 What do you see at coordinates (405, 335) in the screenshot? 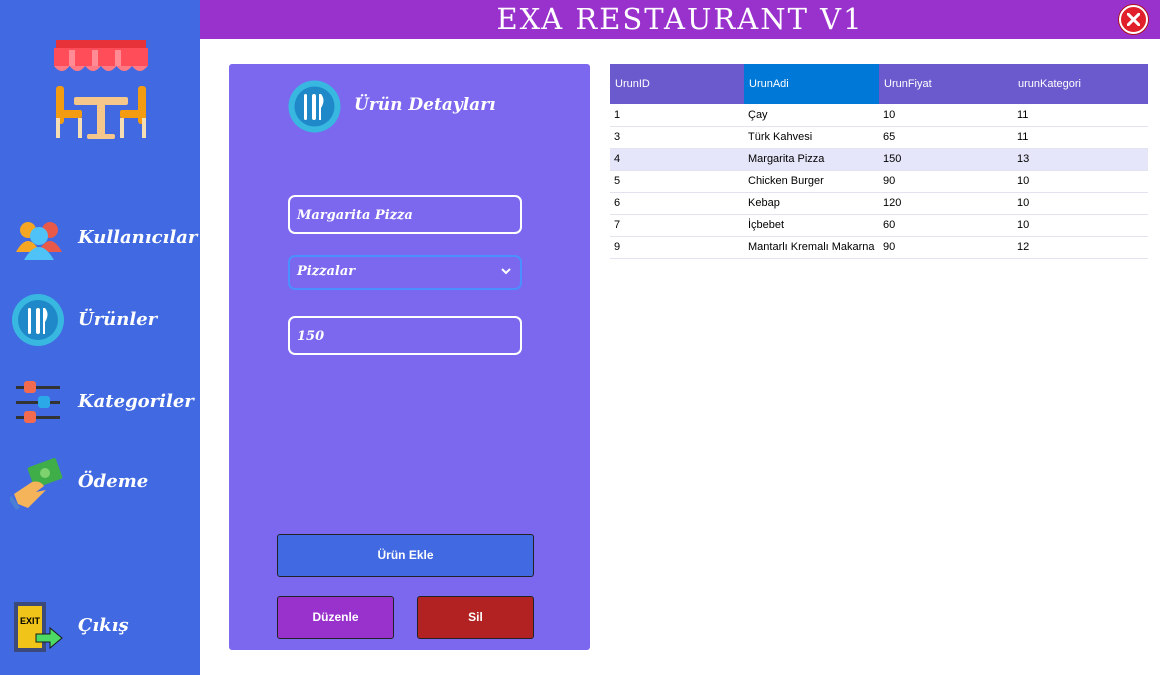
I see `price-field: 150` at bounding box center [405, 335].